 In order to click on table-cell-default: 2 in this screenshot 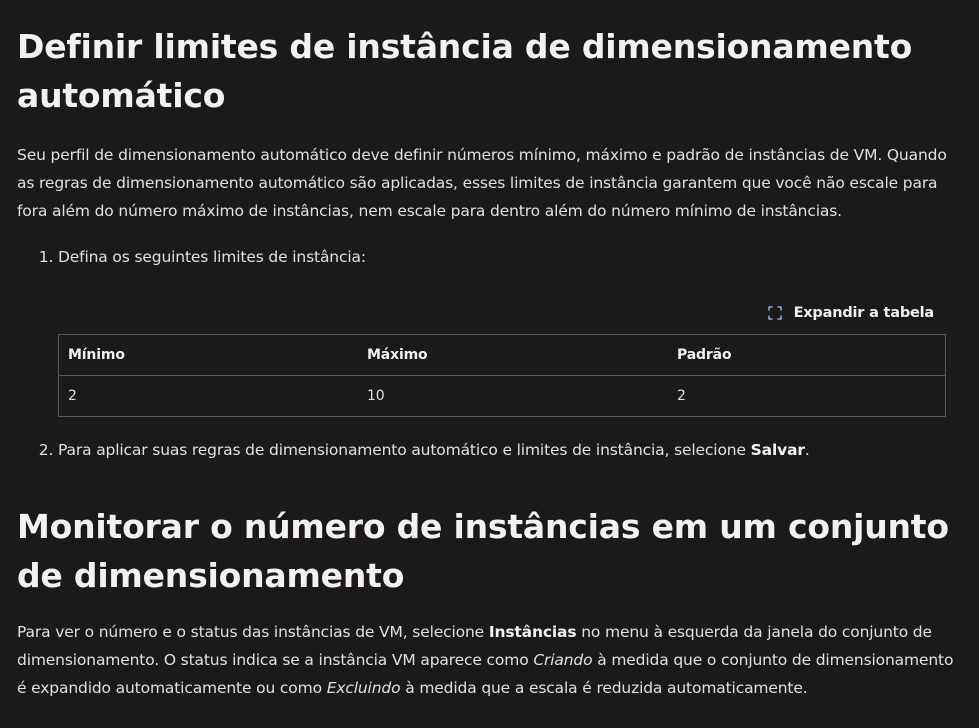, I will do `click(681, 396)`.